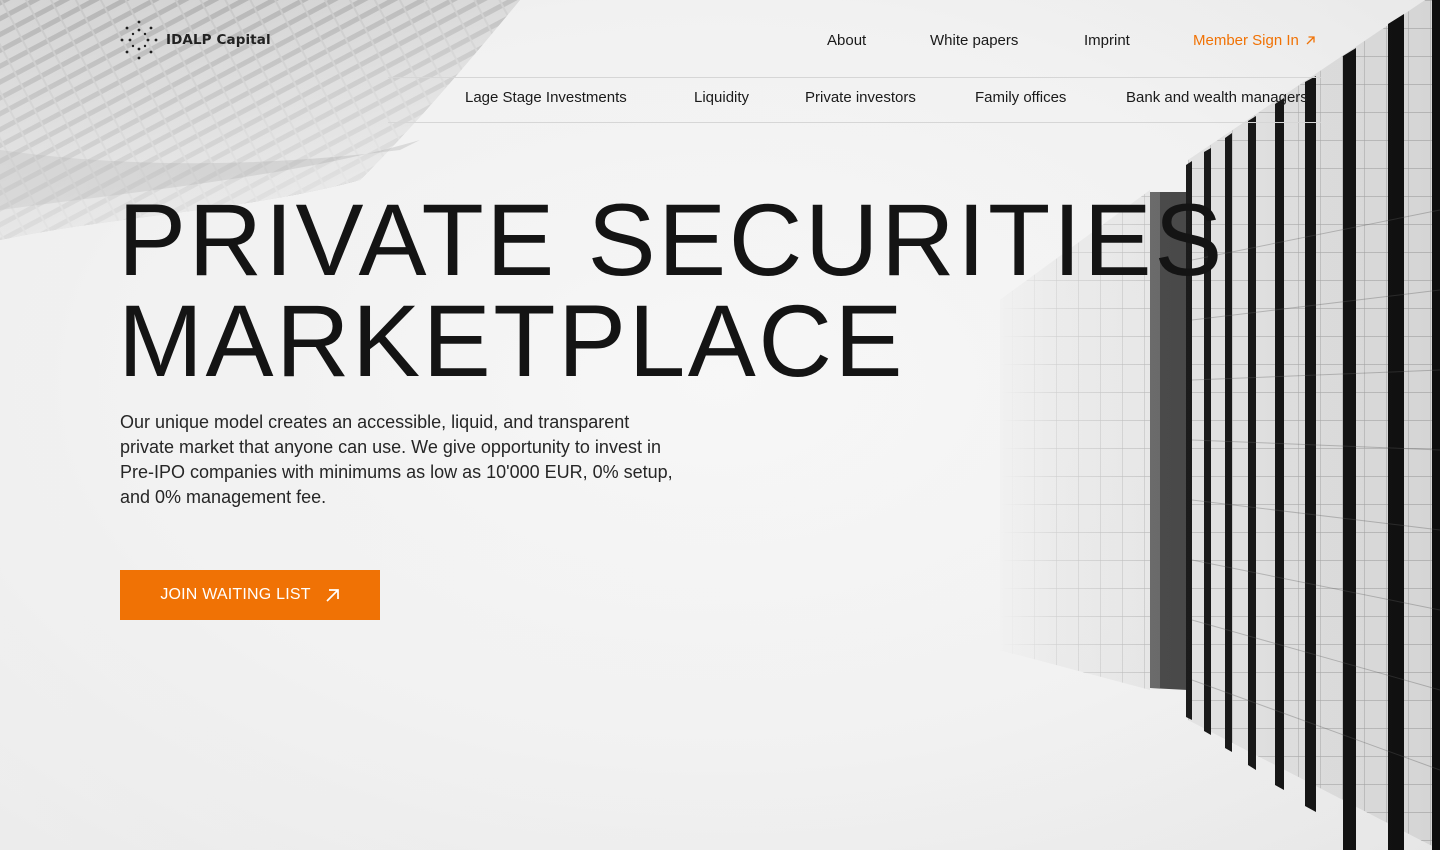 This screenshot has height=850, width=1440. I want to click on subnav-link-private-investors: Private investors, so click(860, 97).